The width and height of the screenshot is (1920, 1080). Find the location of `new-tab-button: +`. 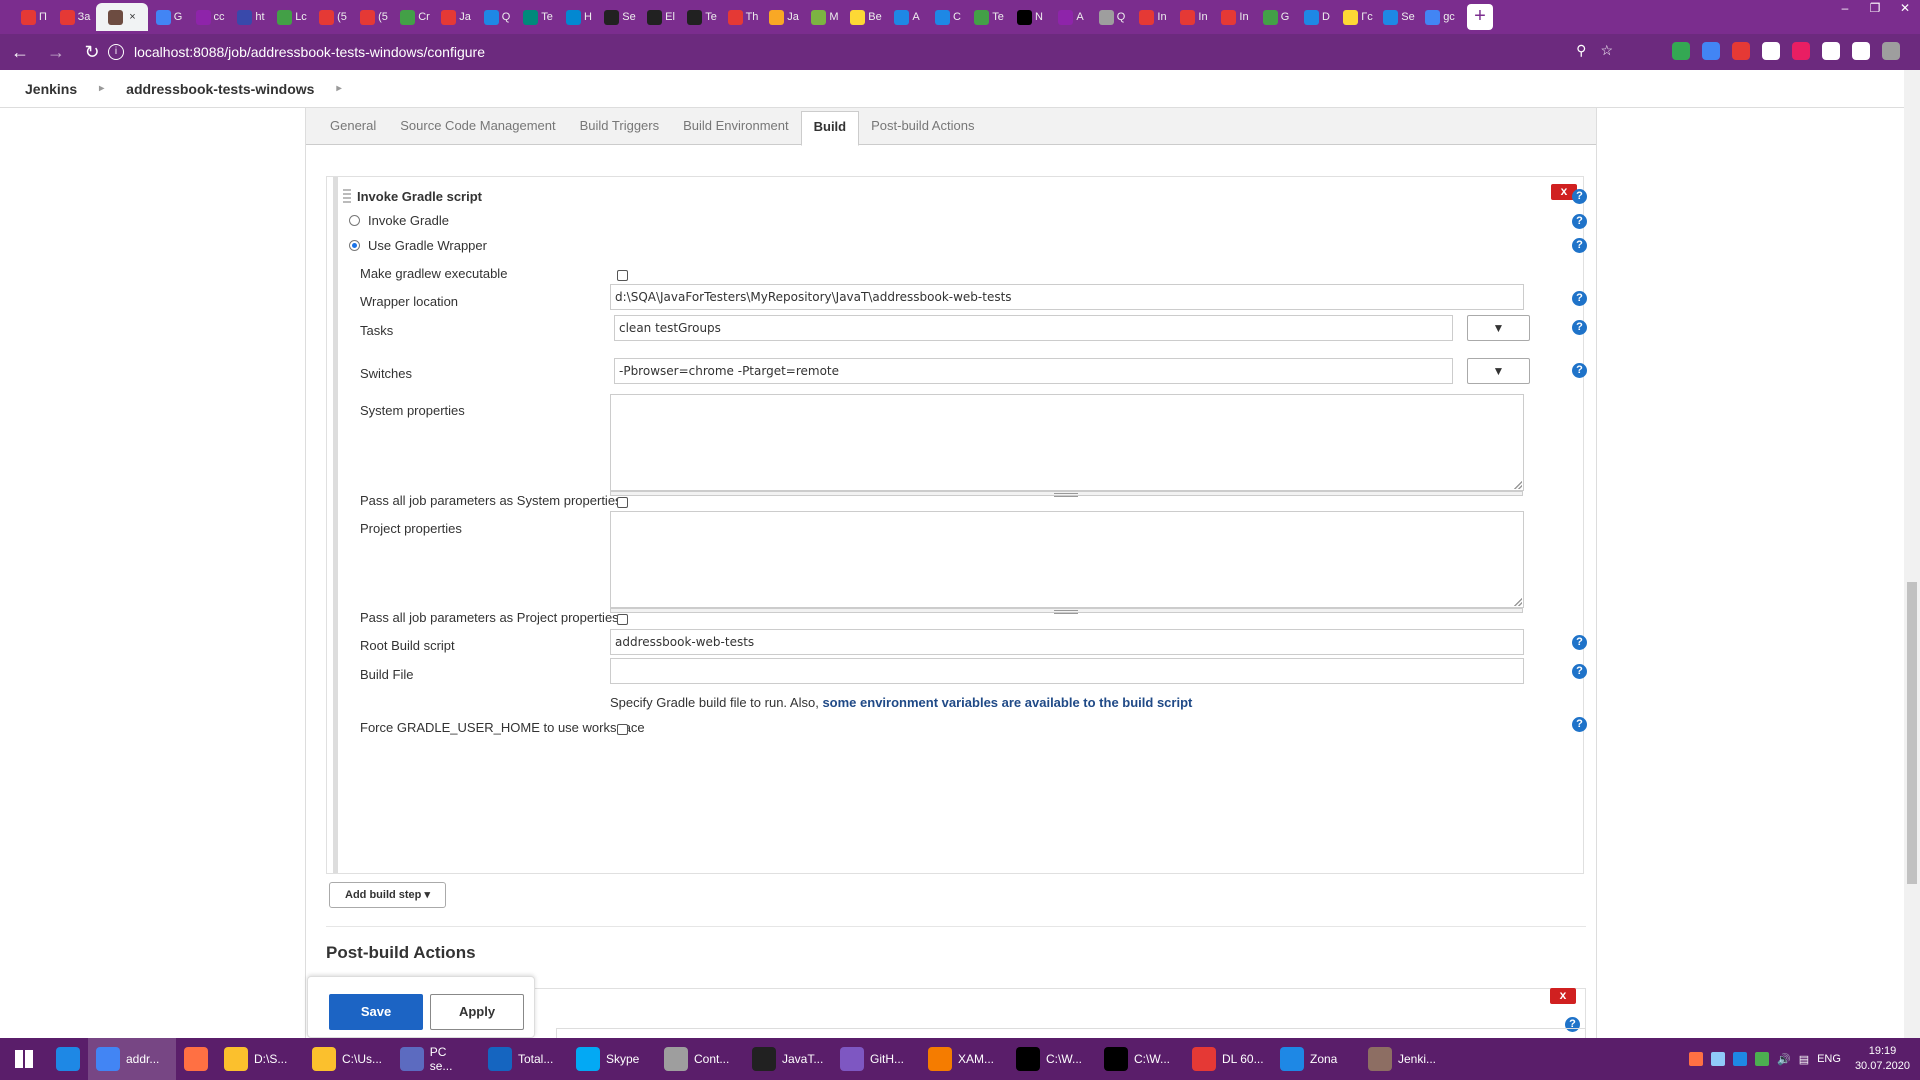

new-tab-button: + is located at coordinates (1480, 17).